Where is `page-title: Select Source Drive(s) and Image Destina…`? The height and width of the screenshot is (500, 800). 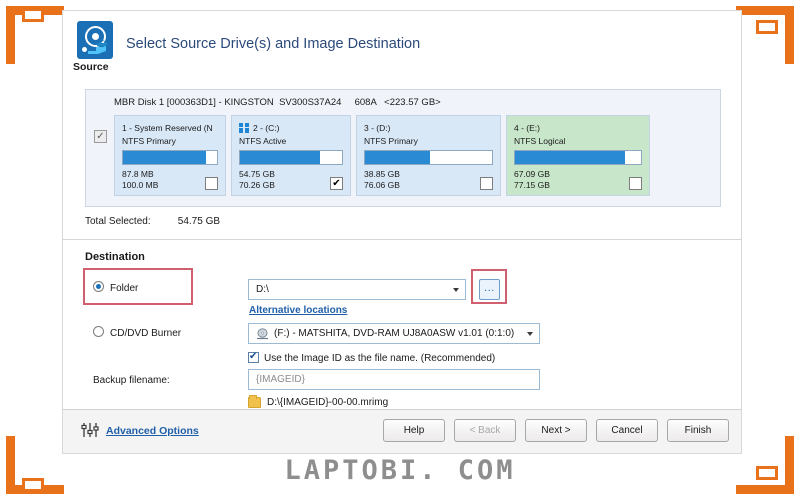
page-title: Select Source Drive(s) and Image Destina… is located at coordinates (273, 44).